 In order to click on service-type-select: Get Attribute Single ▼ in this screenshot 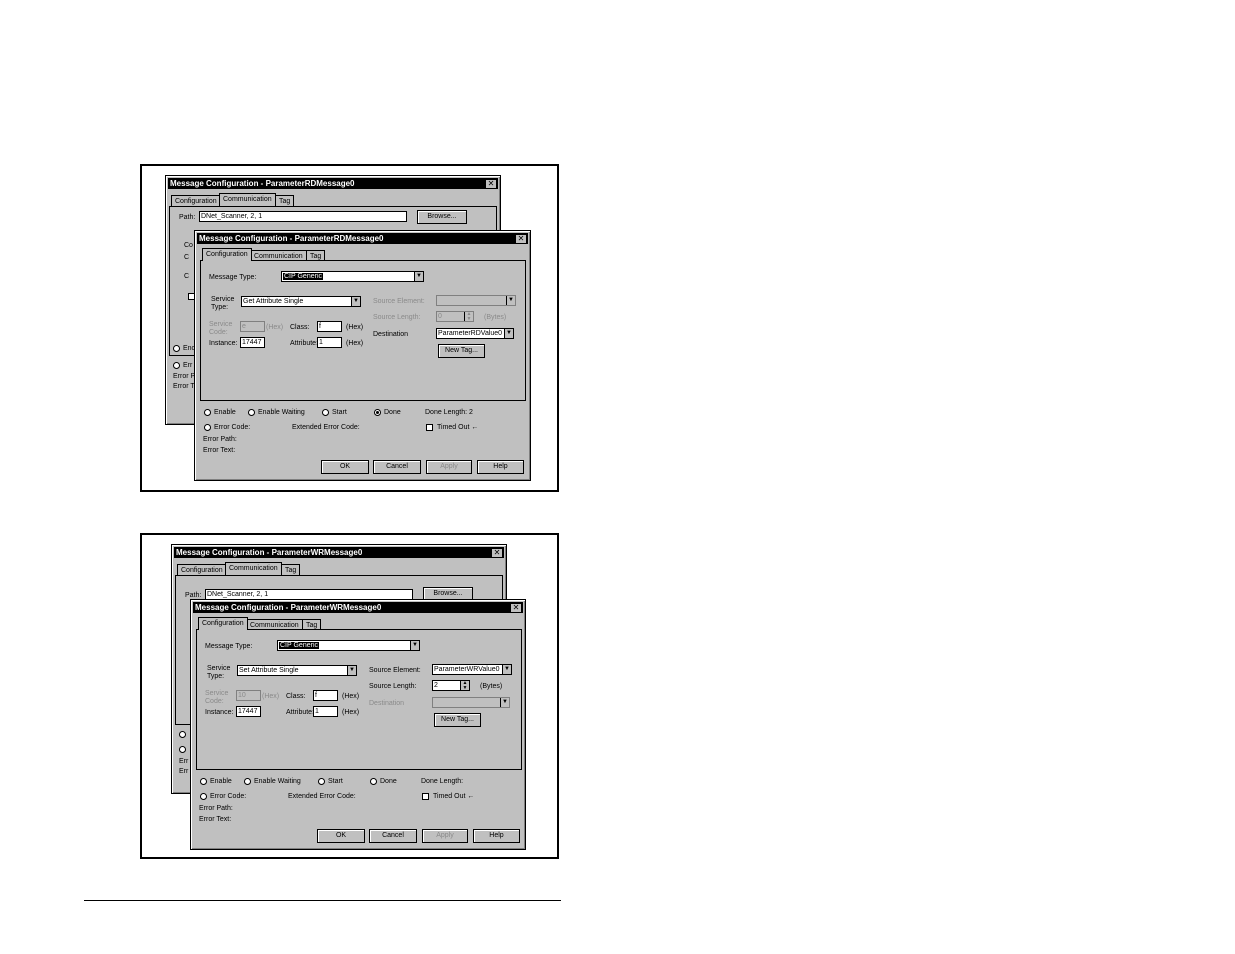, I will do `click(301, 301)`.